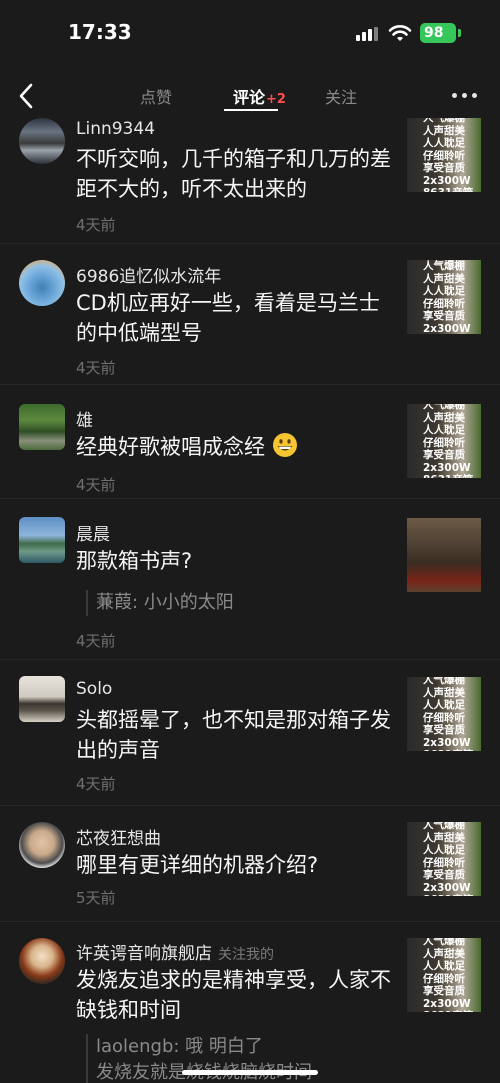  Describe the element at coordinates (100, 32) in the screenshot. I see `status-time: 17:33` at that location.